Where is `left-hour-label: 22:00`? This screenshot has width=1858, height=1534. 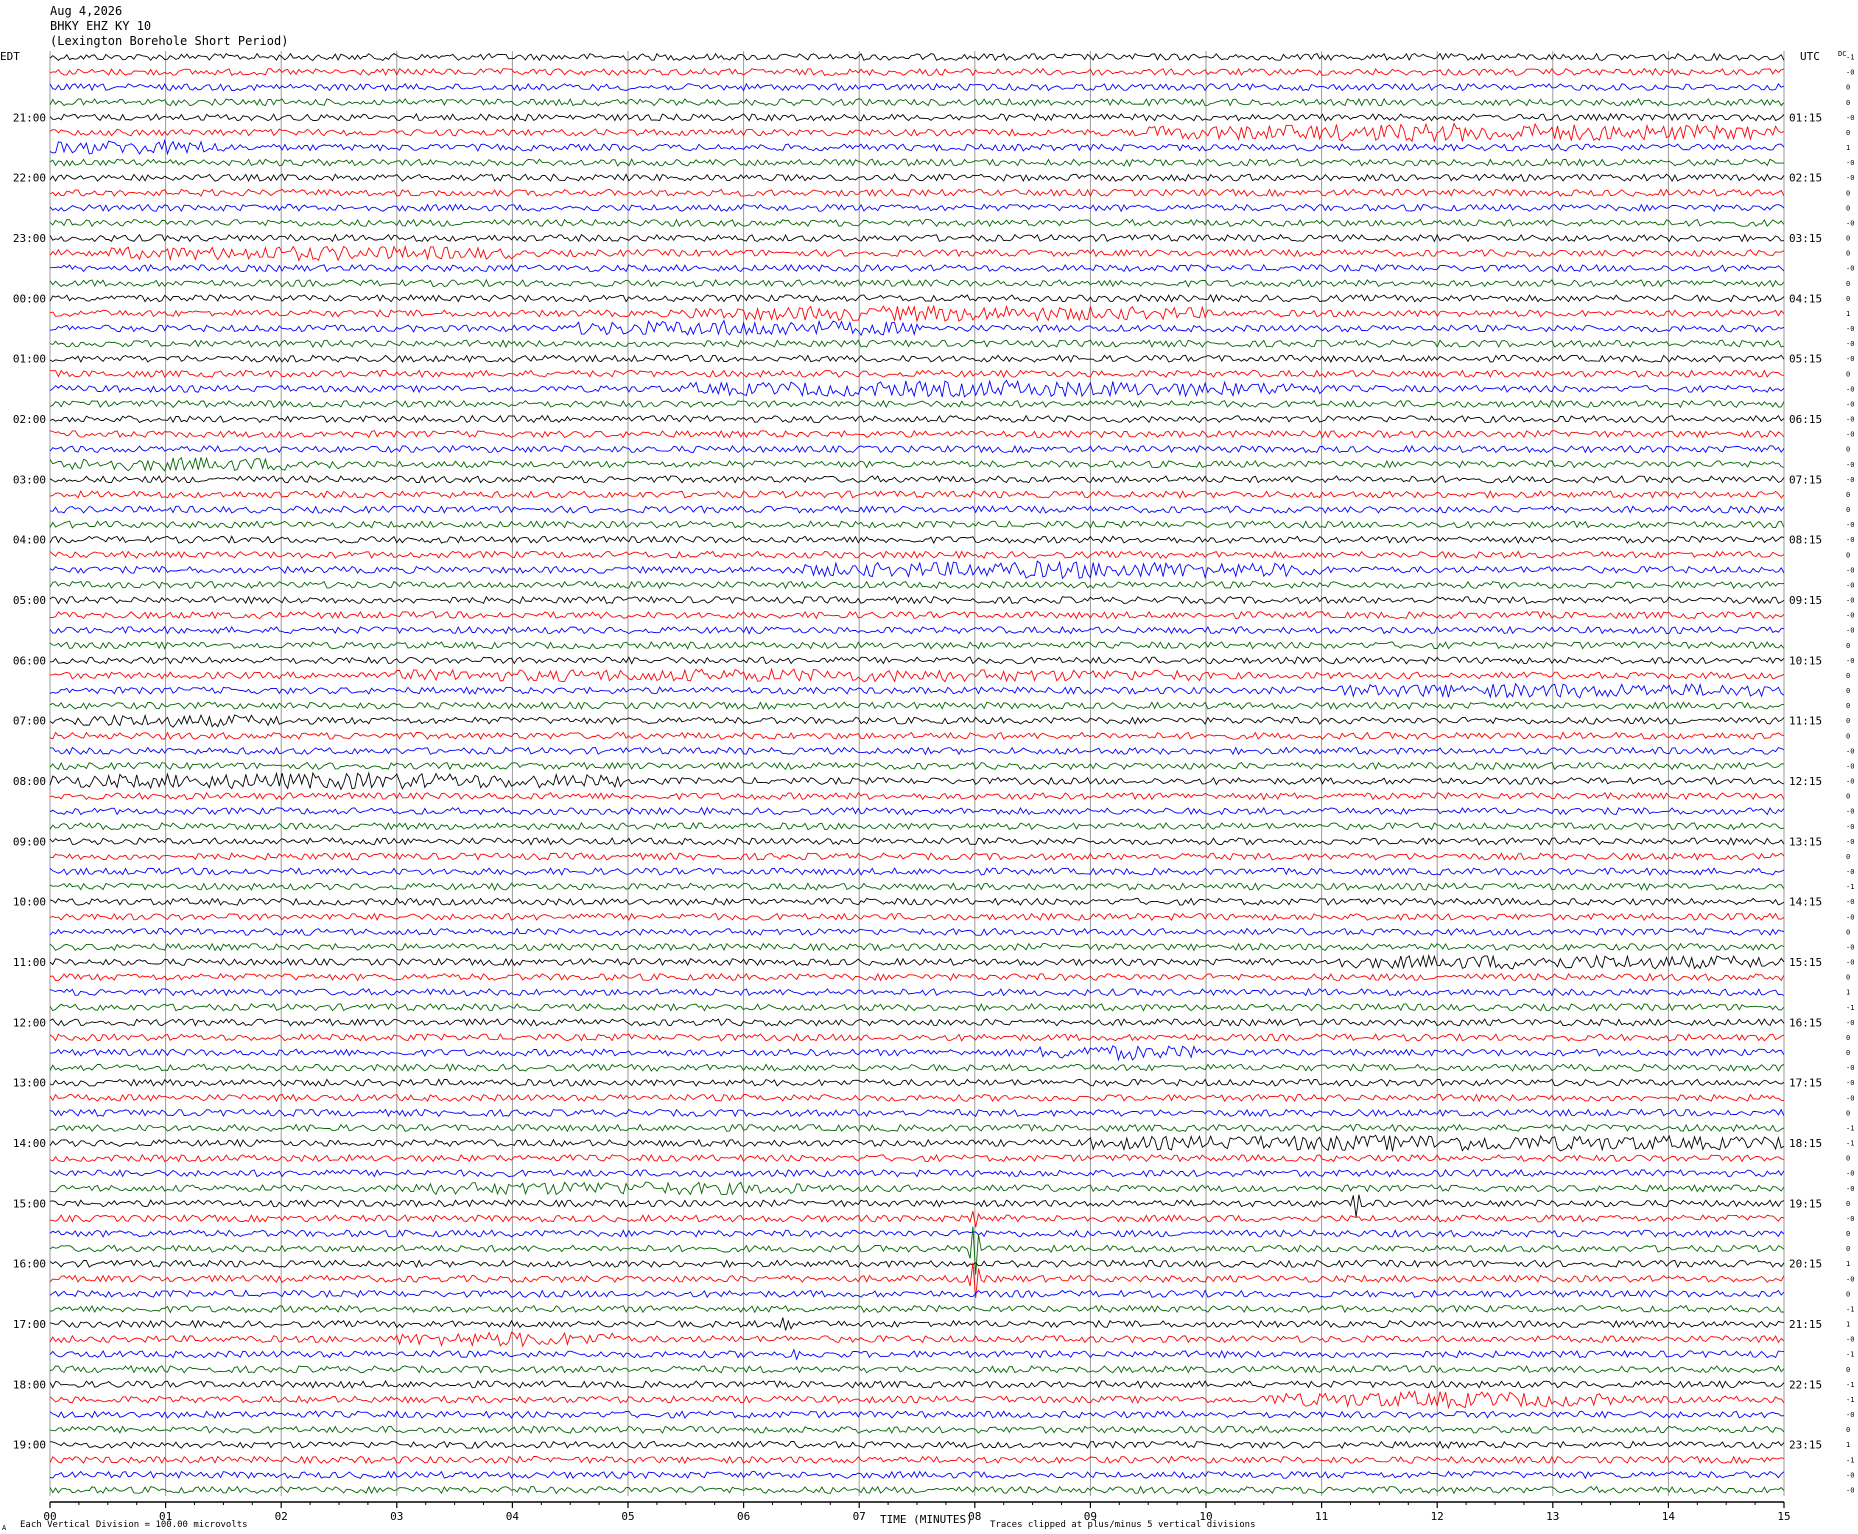
left-hour-label: 22:00 is located at coordinates (29, 178).